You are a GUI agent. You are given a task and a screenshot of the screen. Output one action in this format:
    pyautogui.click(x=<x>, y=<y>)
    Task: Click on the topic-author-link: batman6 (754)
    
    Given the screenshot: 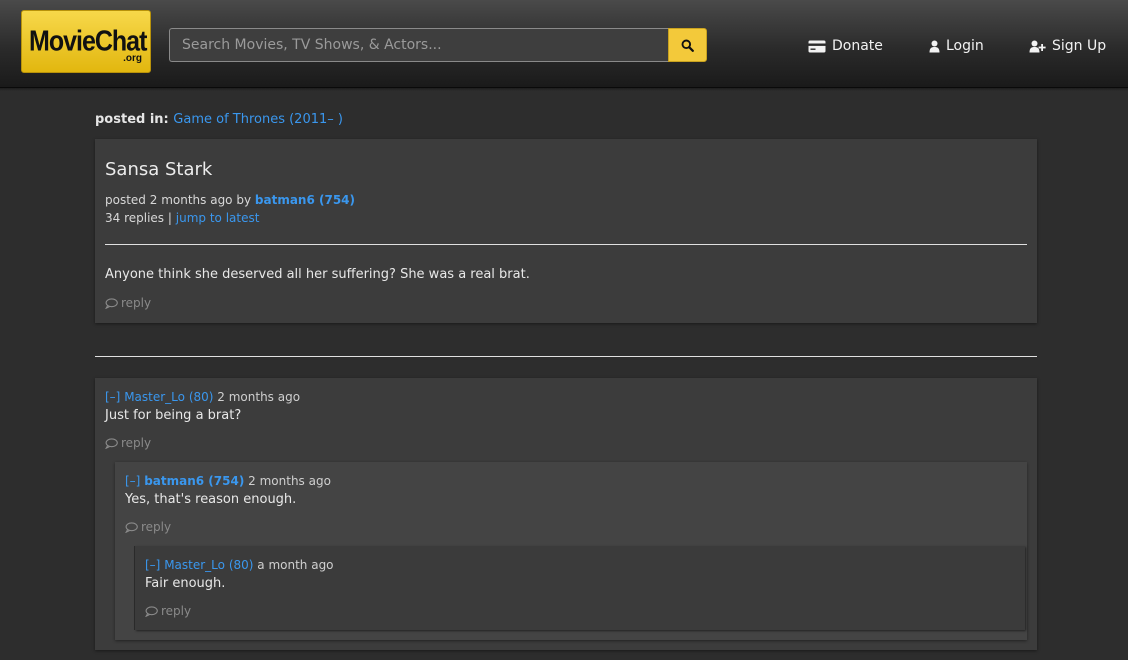 What is the action you would take?
    pyautogui.click(x=305, y=200)
    